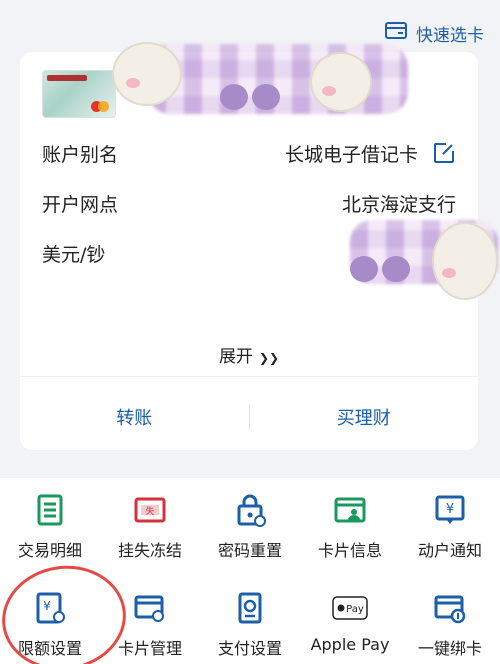 The width and height of the screenshot is (500, 664). What do you see at coordinates (74, 254) in the screenshot?
I see `currency-label: 美元/钞` at bounding box center [74, 254].